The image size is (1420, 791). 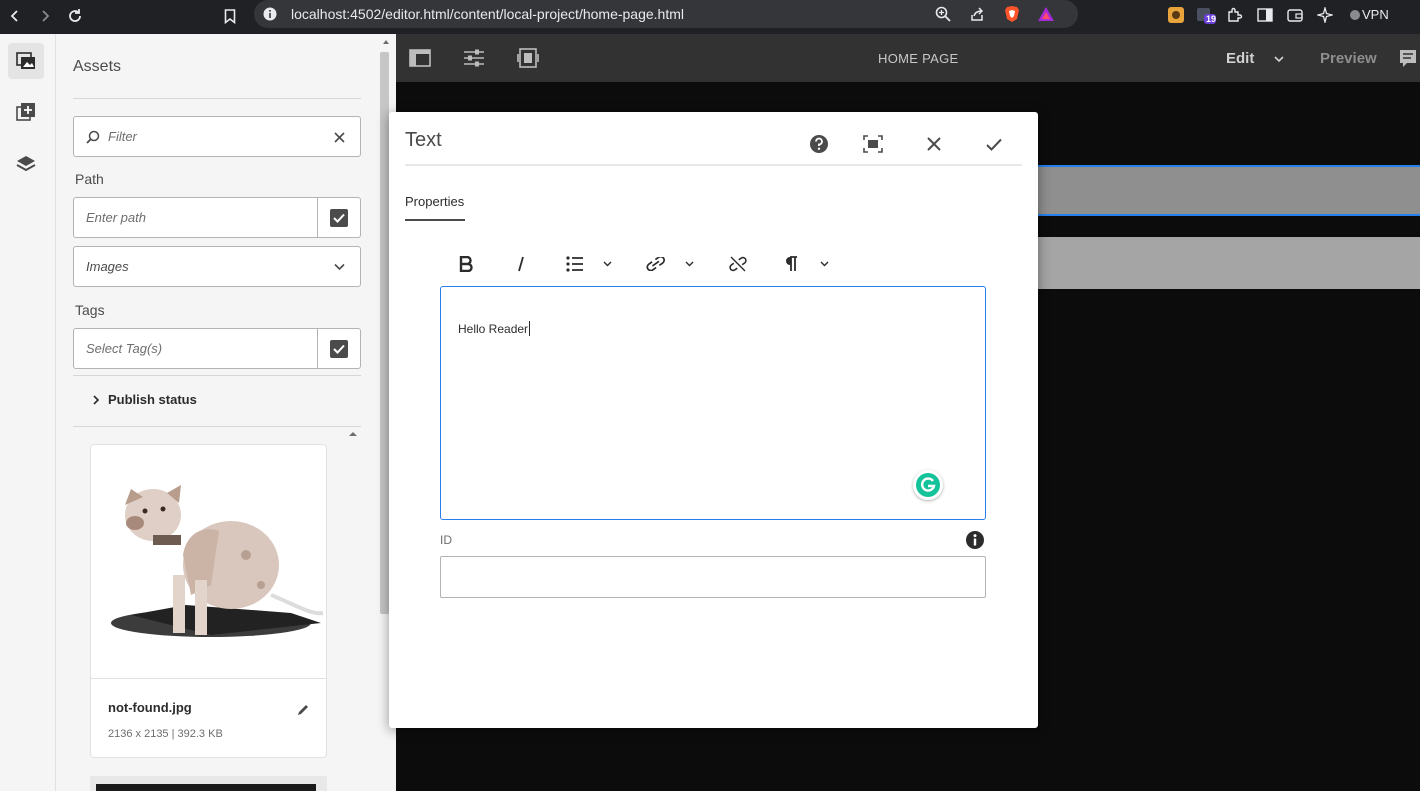 I want to click on components-icon, so click(x=25, y=112).